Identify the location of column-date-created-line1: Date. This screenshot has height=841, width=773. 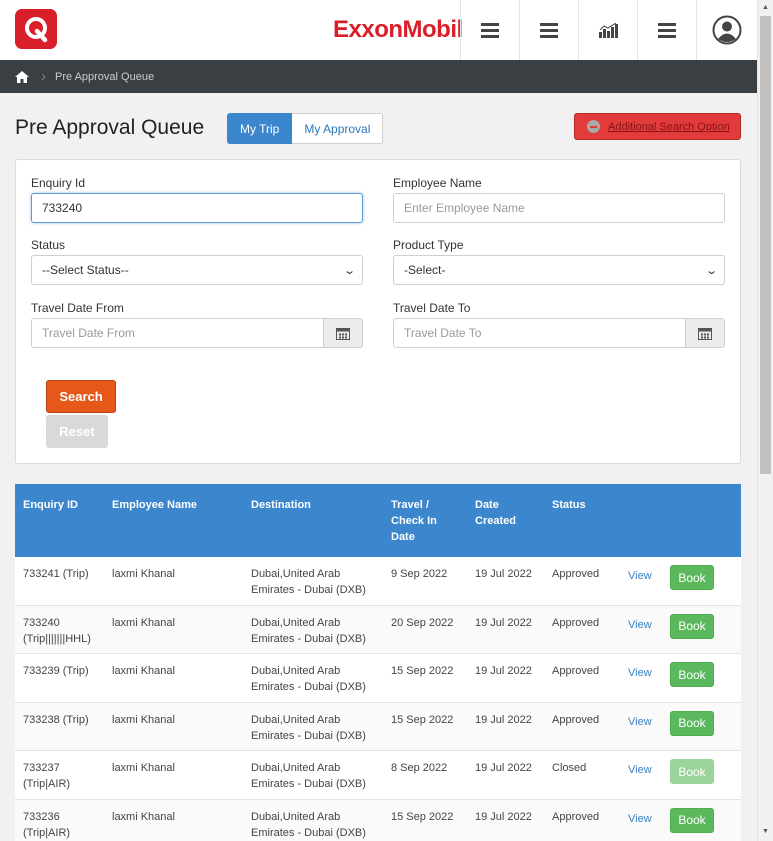
(487, 505).